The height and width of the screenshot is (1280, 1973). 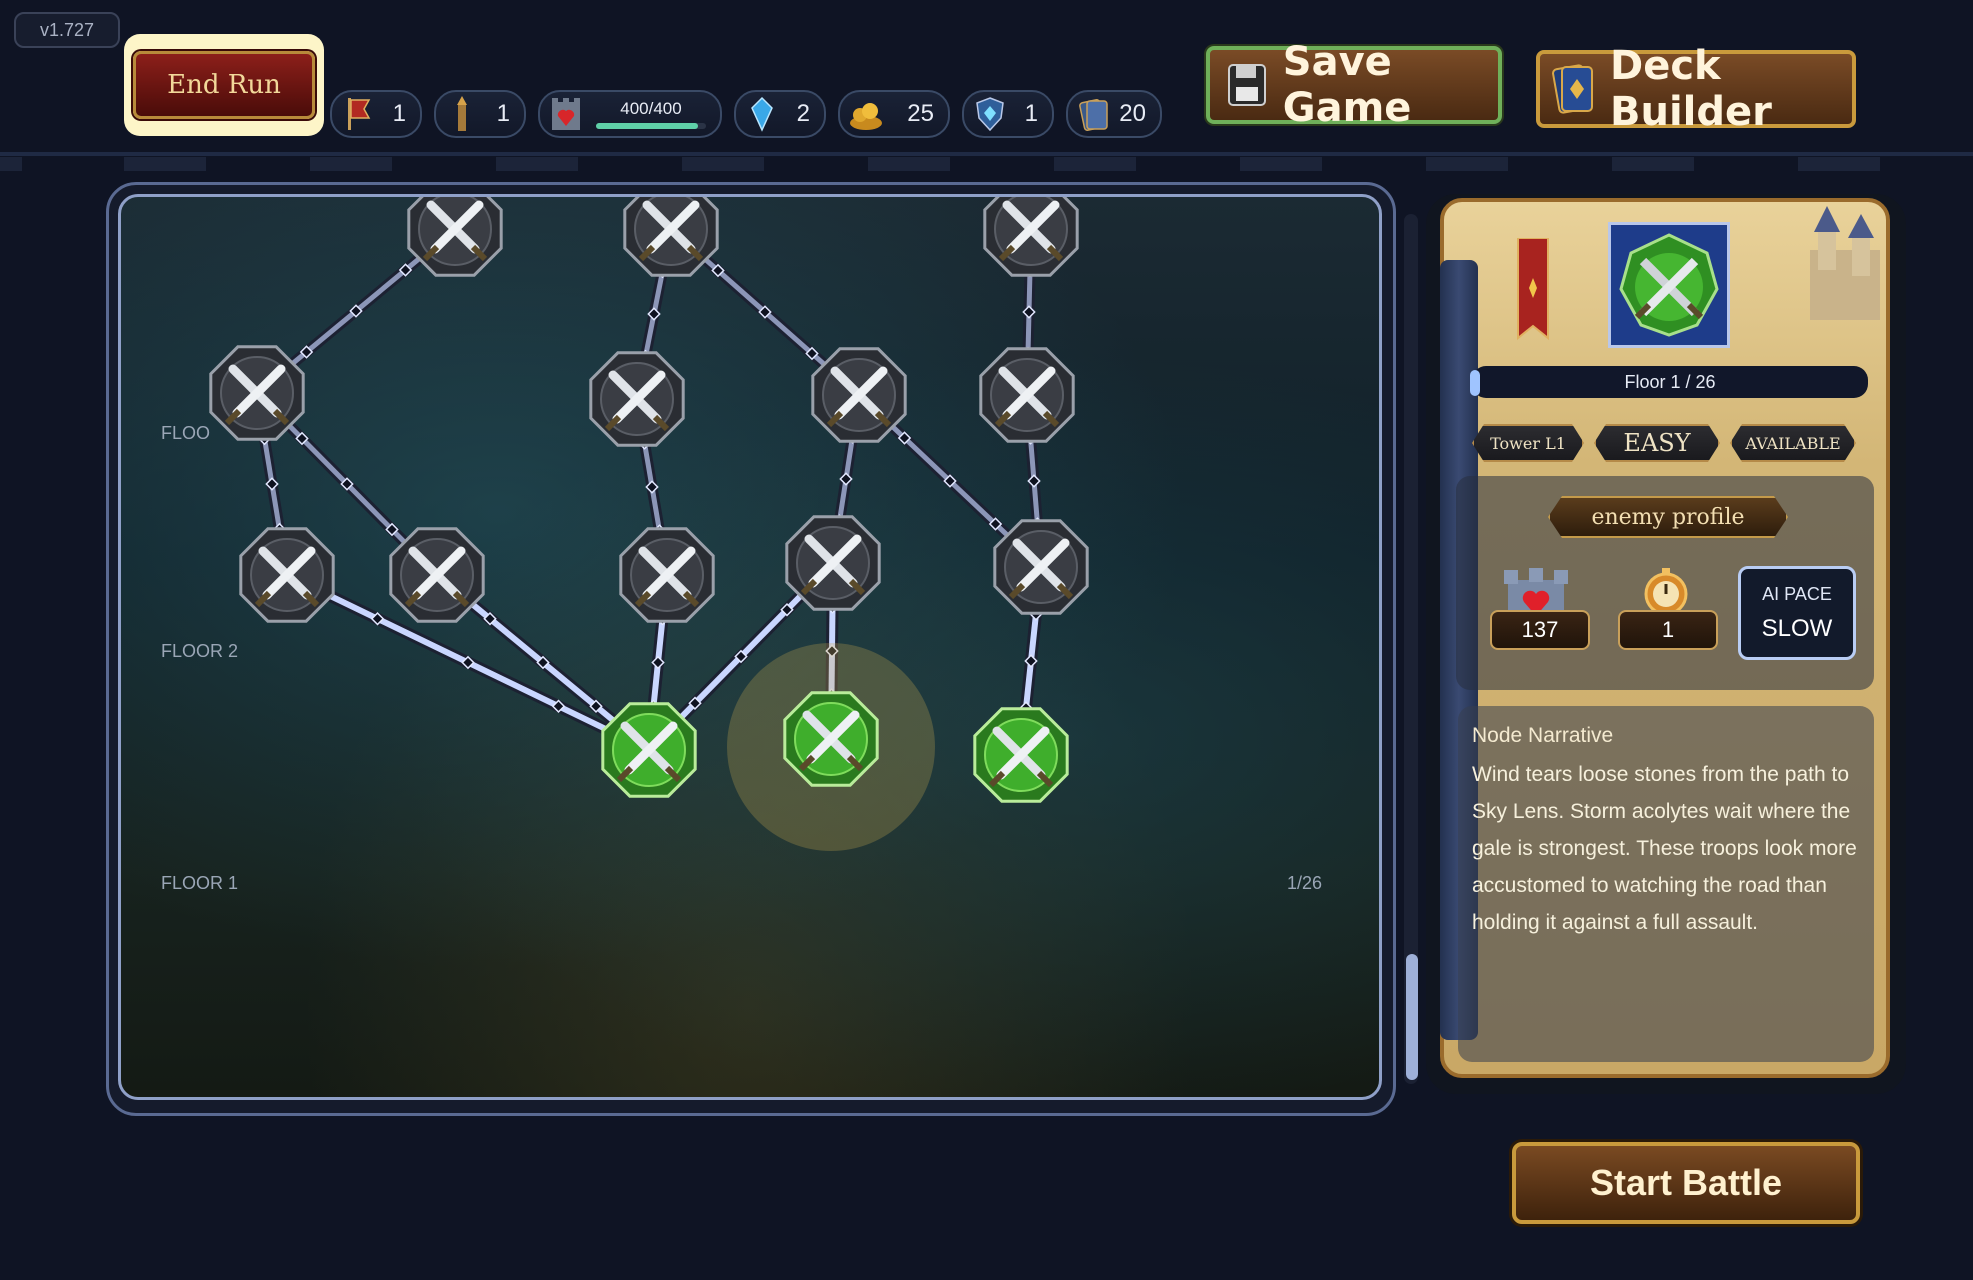 What do you see at coordinates (647, 126) in the screenshot?
I see `health-bar-fill` at bounding box center [647, 126].